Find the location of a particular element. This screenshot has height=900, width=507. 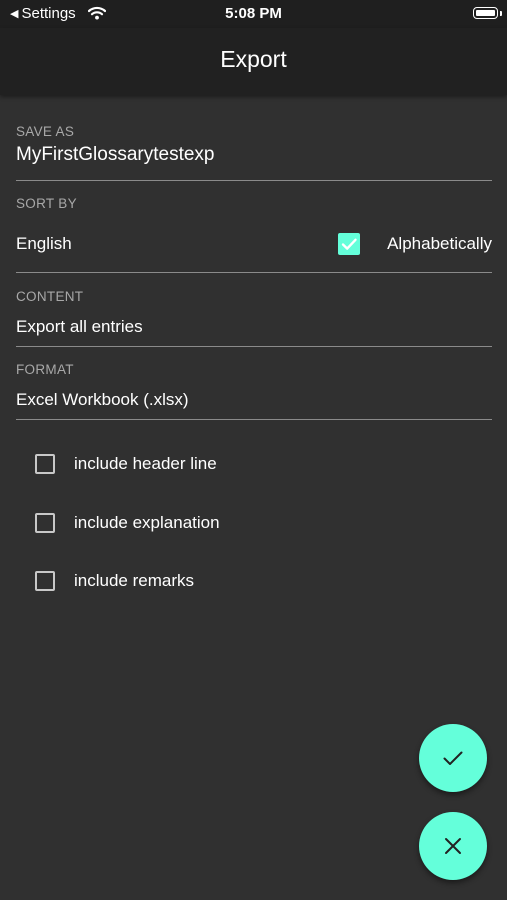

include-header-line-option: include header line is located at coordinates (253, 465).